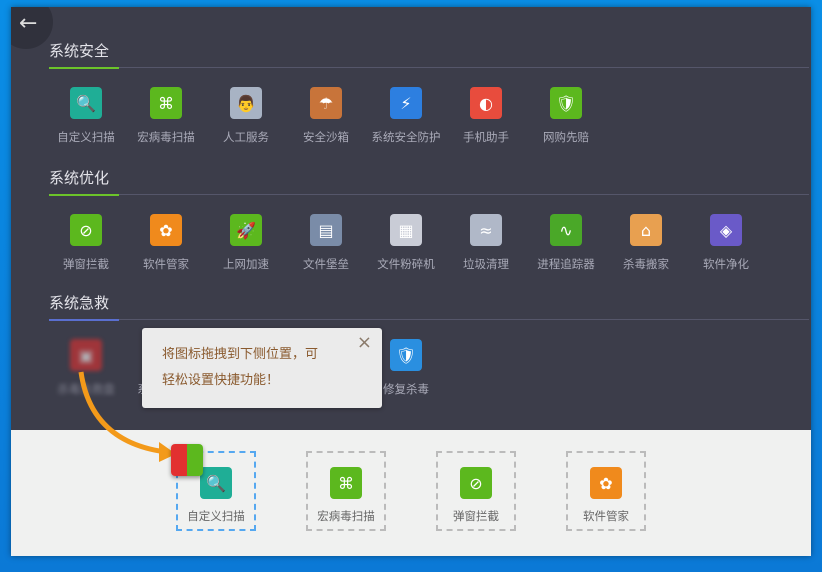 The height and width of the screenshot is (572, 822). I want to click on tool-item: ▦ 文件粉碎机, so click(406, 243).